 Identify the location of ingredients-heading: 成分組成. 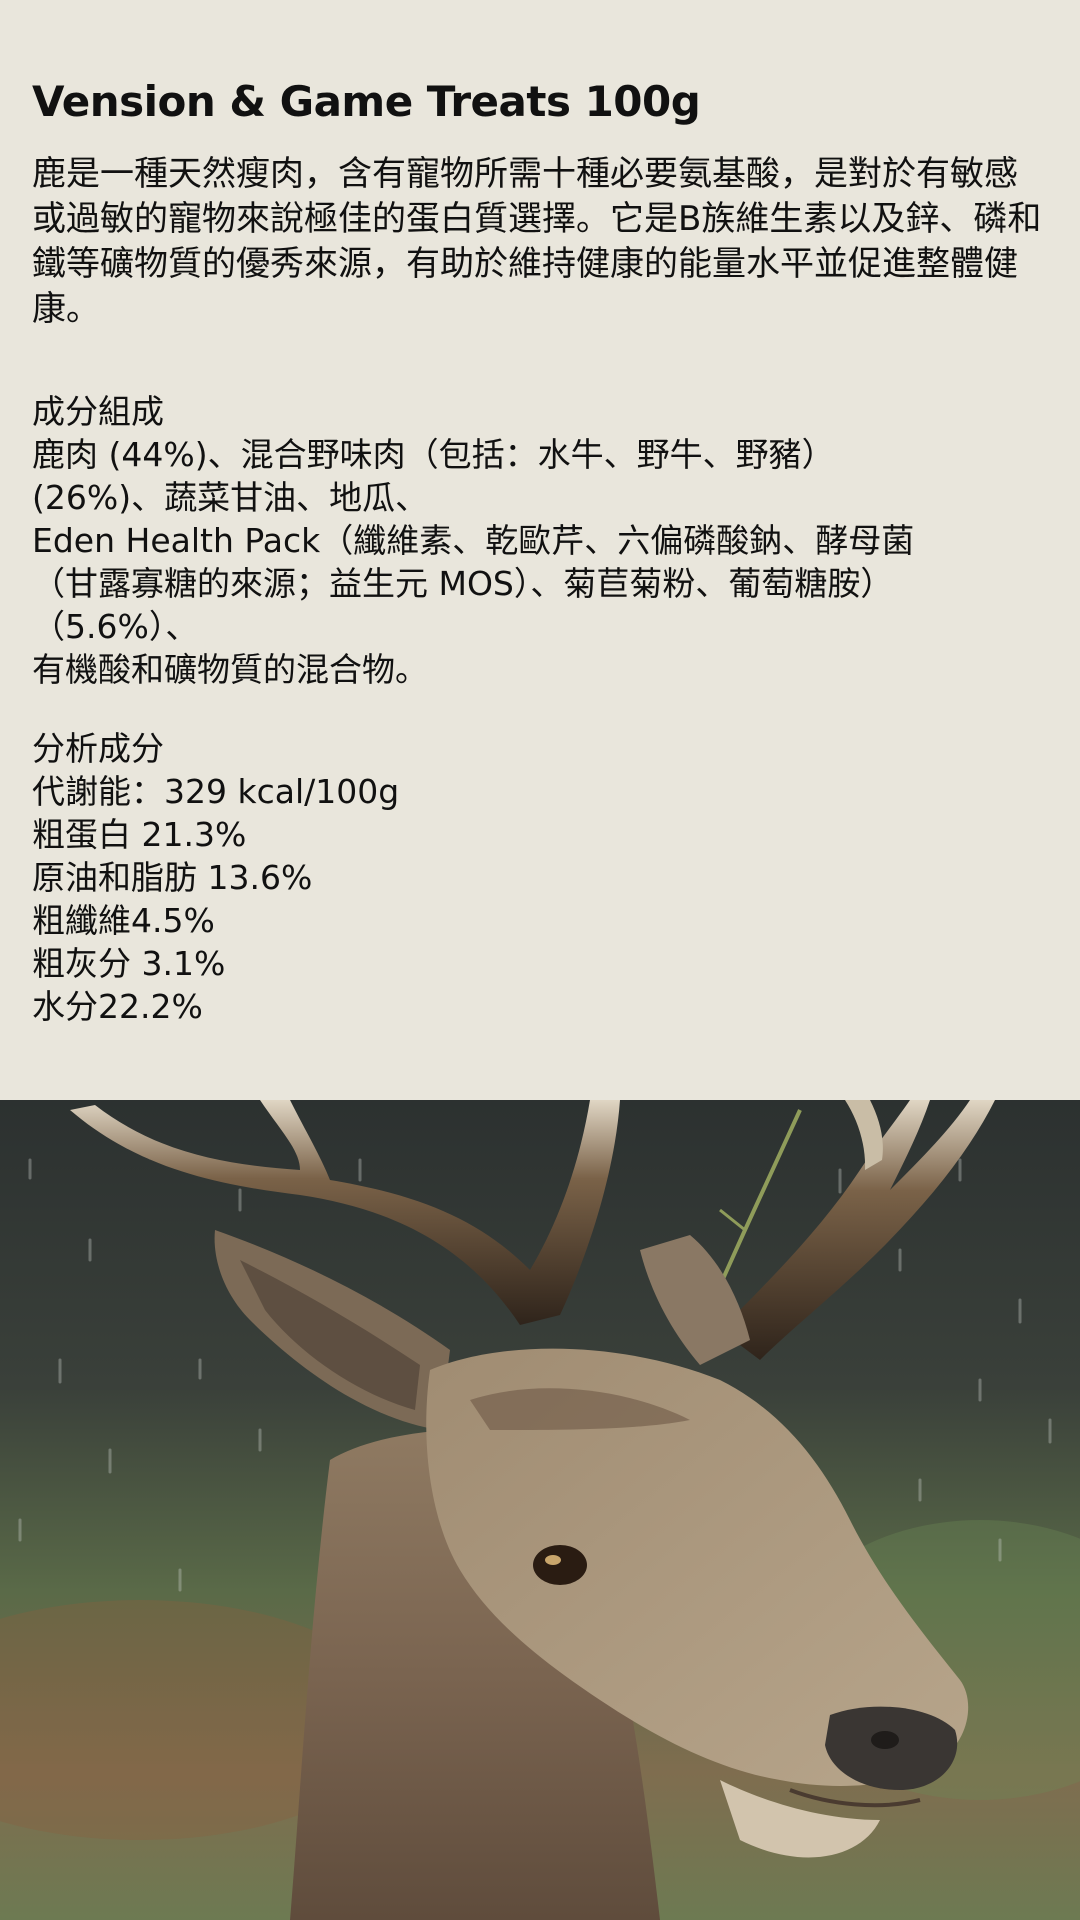
(98, 411).